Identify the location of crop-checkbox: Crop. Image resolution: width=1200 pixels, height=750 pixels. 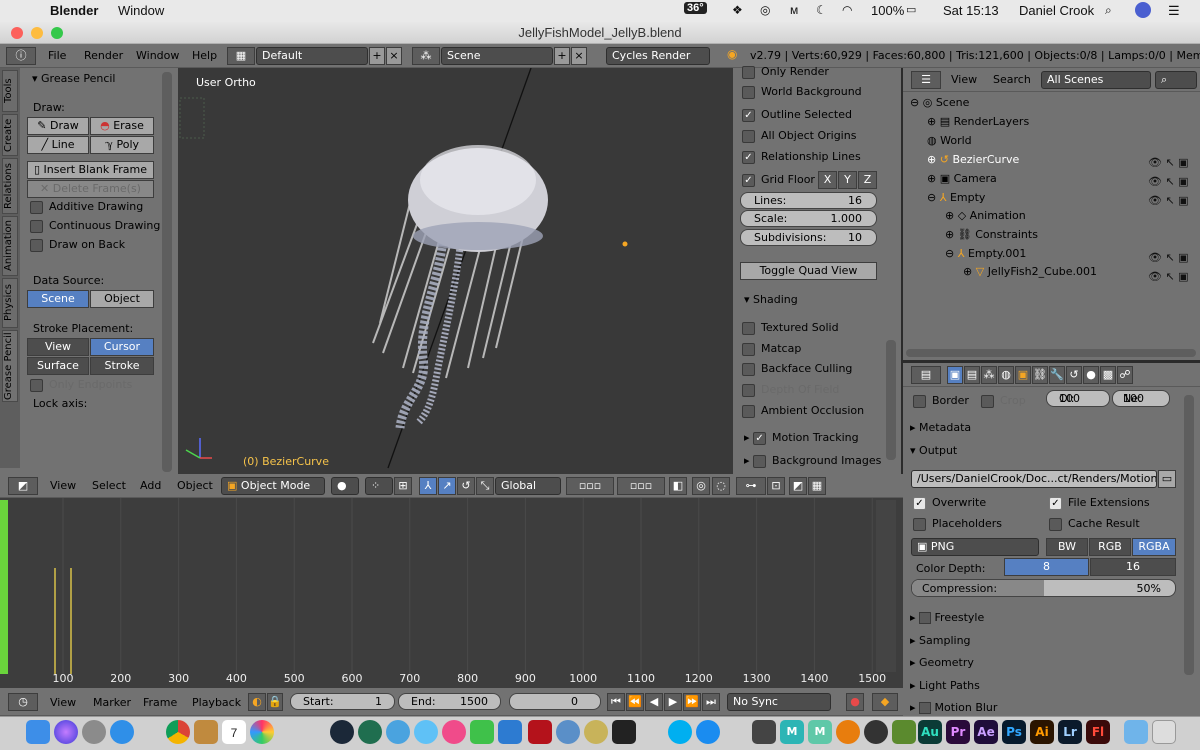
(1003, 401).